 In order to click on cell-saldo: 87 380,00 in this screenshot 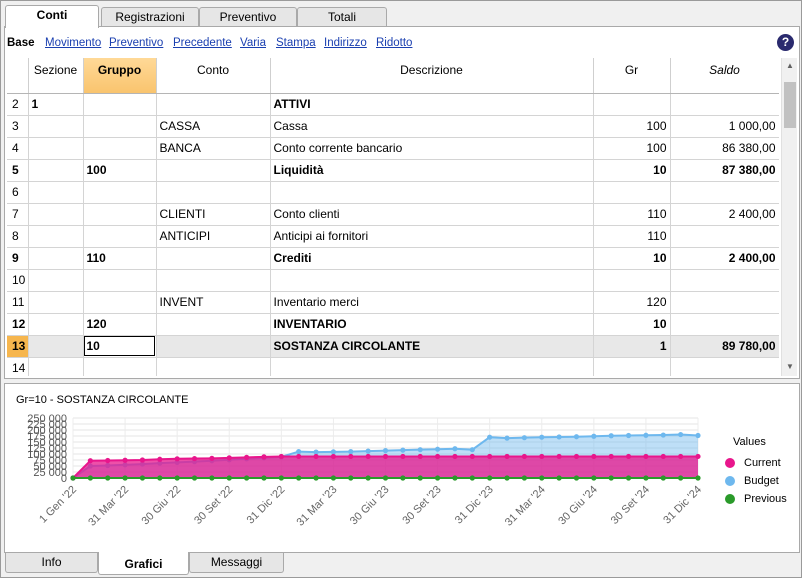, I will do `click(724, 170)`.